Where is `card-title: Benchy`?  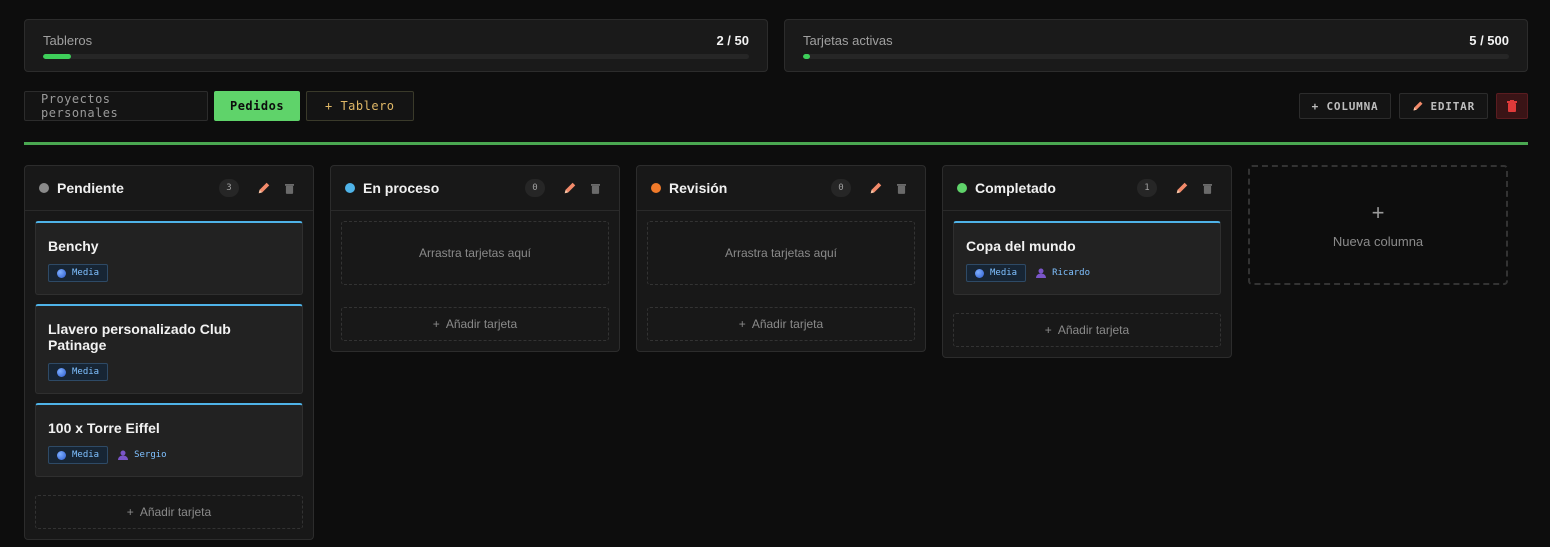
card-title: Benchy is located at coordinates (73, 246).